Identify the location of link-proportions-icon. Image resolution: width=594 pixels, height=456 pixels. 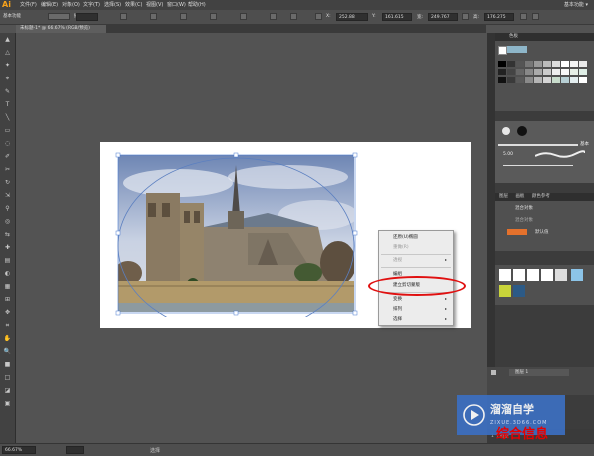
(465, 16).